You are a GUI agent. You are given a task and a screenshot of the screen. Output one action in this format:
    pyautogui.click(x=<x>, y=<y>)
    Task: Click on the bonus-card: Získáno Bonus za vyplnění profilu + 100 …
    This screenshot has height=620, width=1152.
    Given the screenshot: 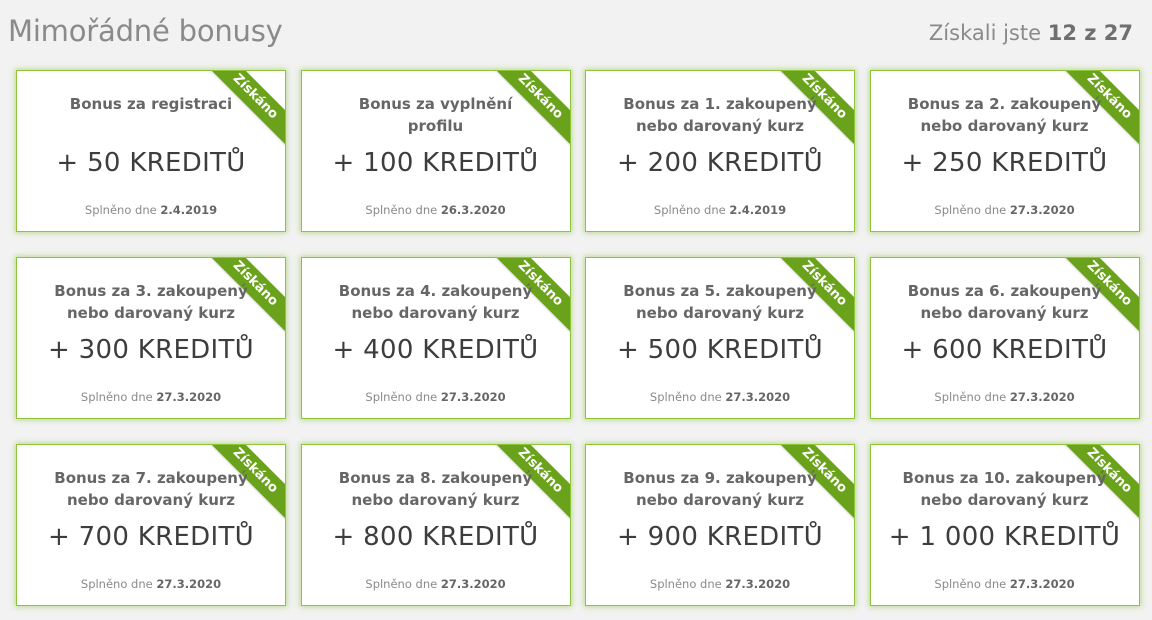 What is the action you would take?
    pyautogui.click(x=435, y=151)
    